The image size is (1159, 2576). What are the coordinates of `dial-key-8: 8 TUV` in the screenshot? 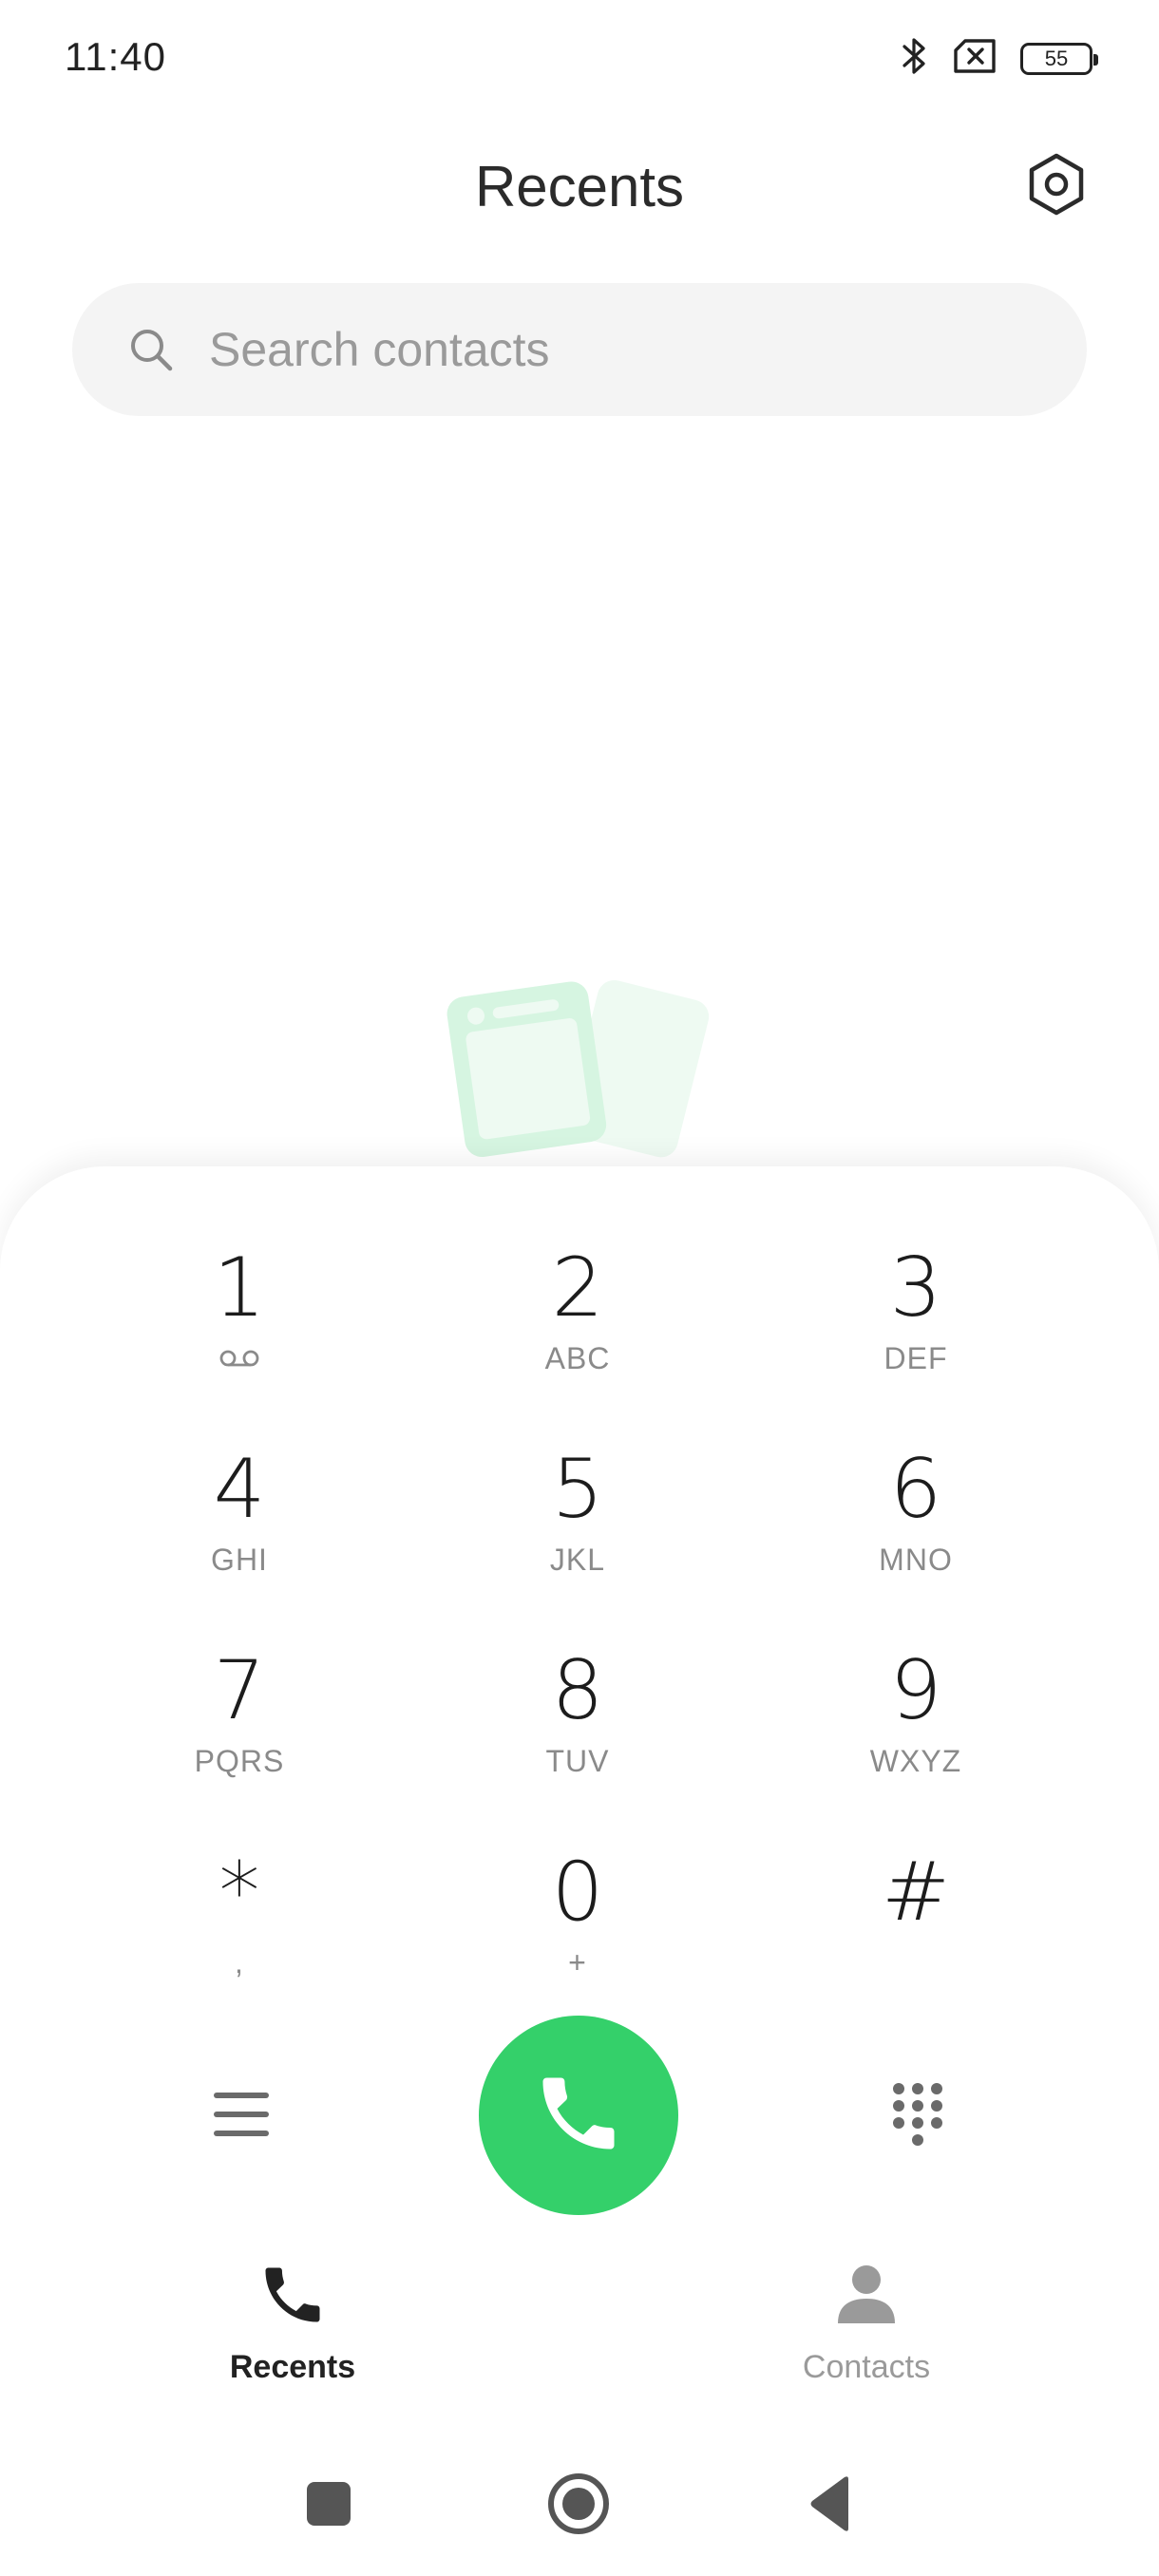 It's located at (577, 1728).